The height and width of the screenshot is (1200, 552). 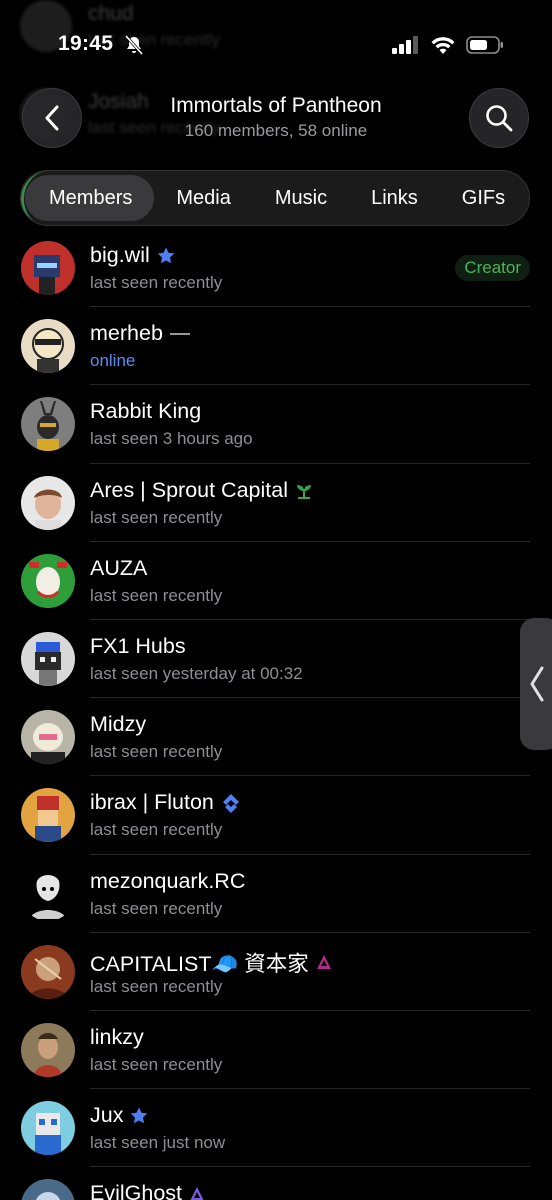 What do you see at coordinates (276, 1128) in the screenshot?
I see `member-row: Jux last seen just now` at bounding box center [276, 1128].